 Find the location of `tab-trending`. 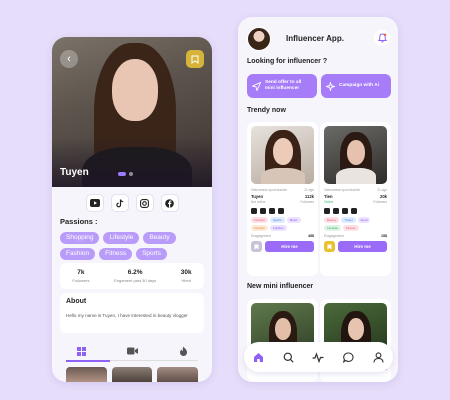

tab-trending is located at coordinates (183, 351).